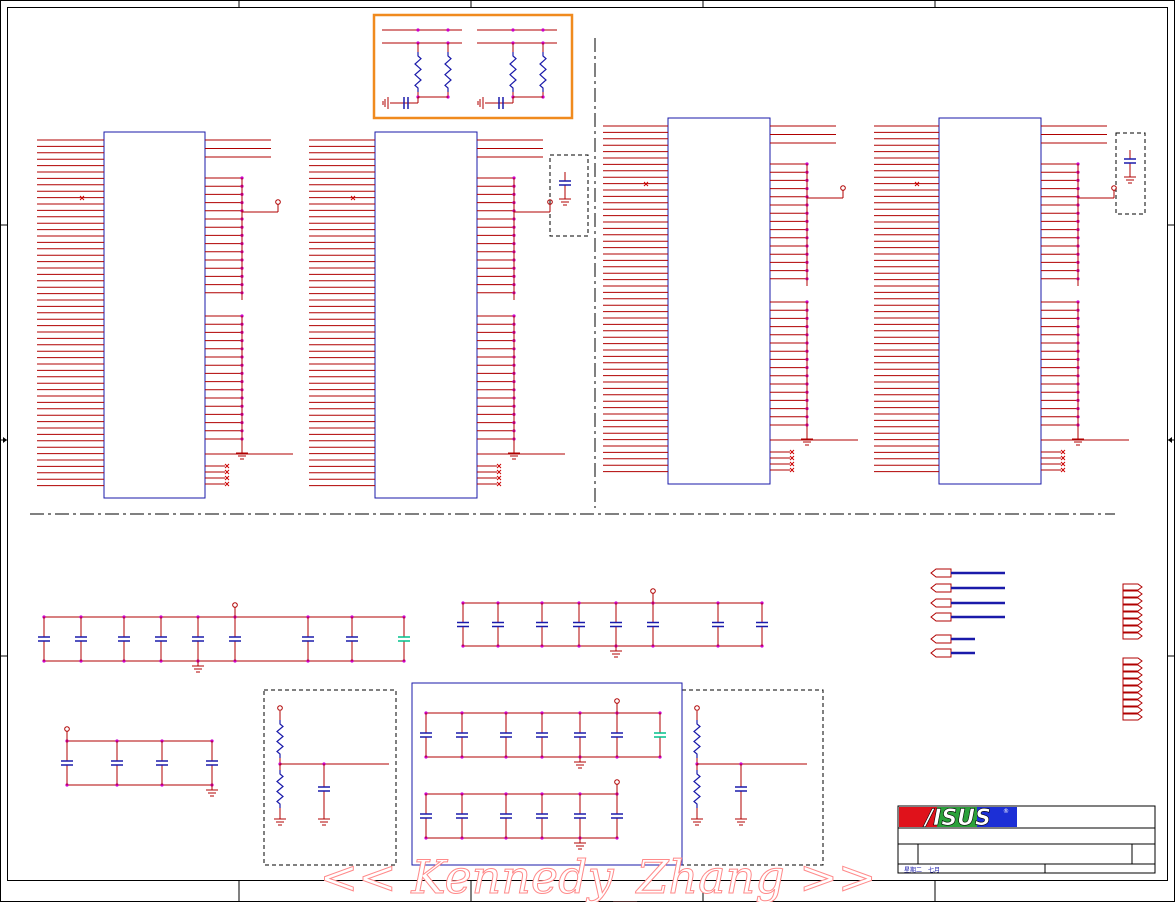 This screenshot has width=1175, height=902. What do you see at coordinates (934, 870) in the screenshot?
I see `date-value: 七月` at bounding box center [934, 870].